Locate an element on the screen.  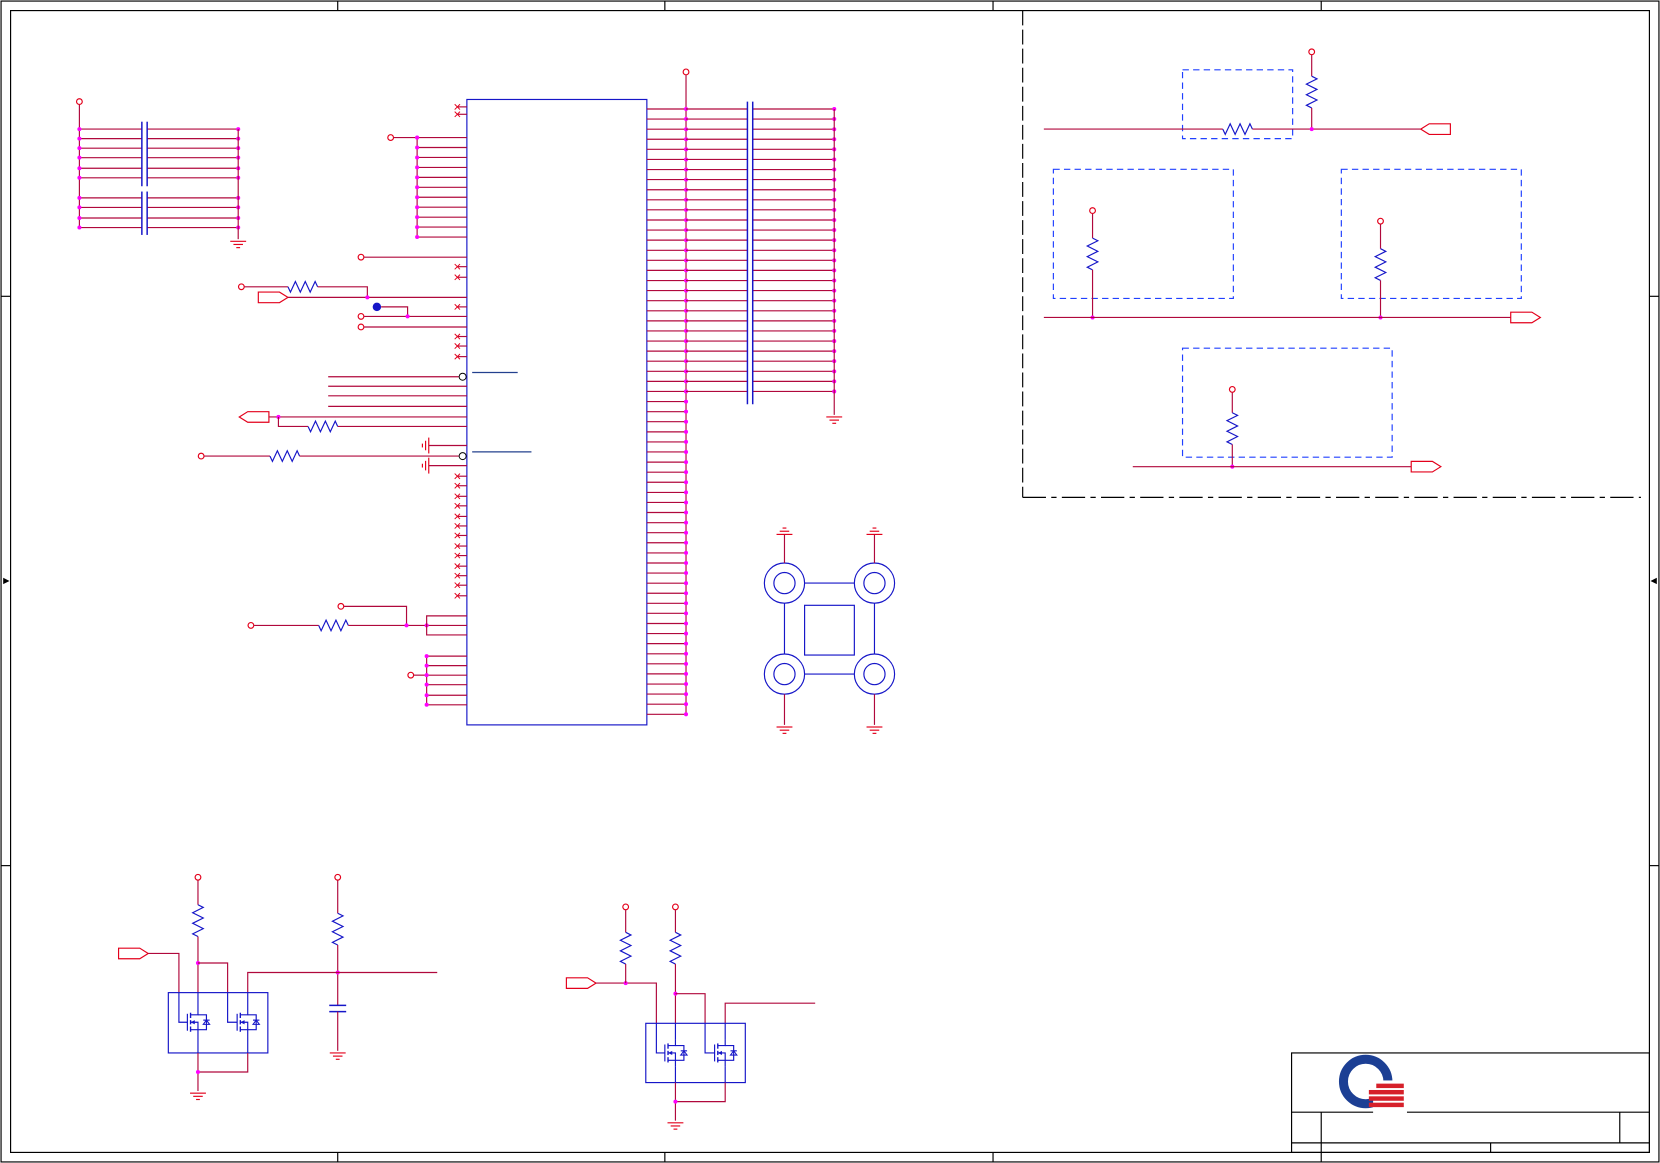
strap-option-region is located at coordinates (1292, 260).